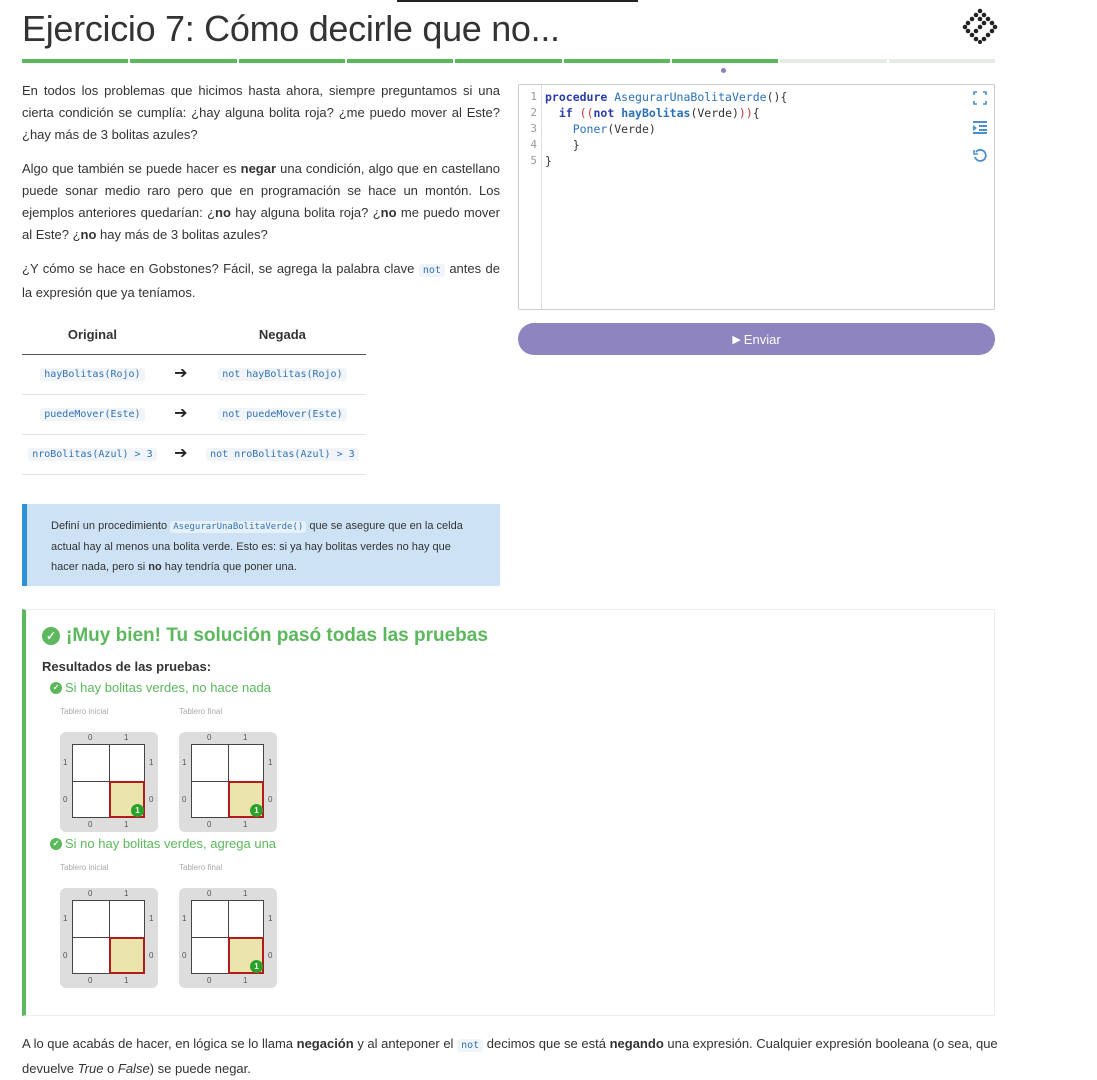  I want to click on results-subtitle: Resultados de las pruebas:, so click(127, 666).